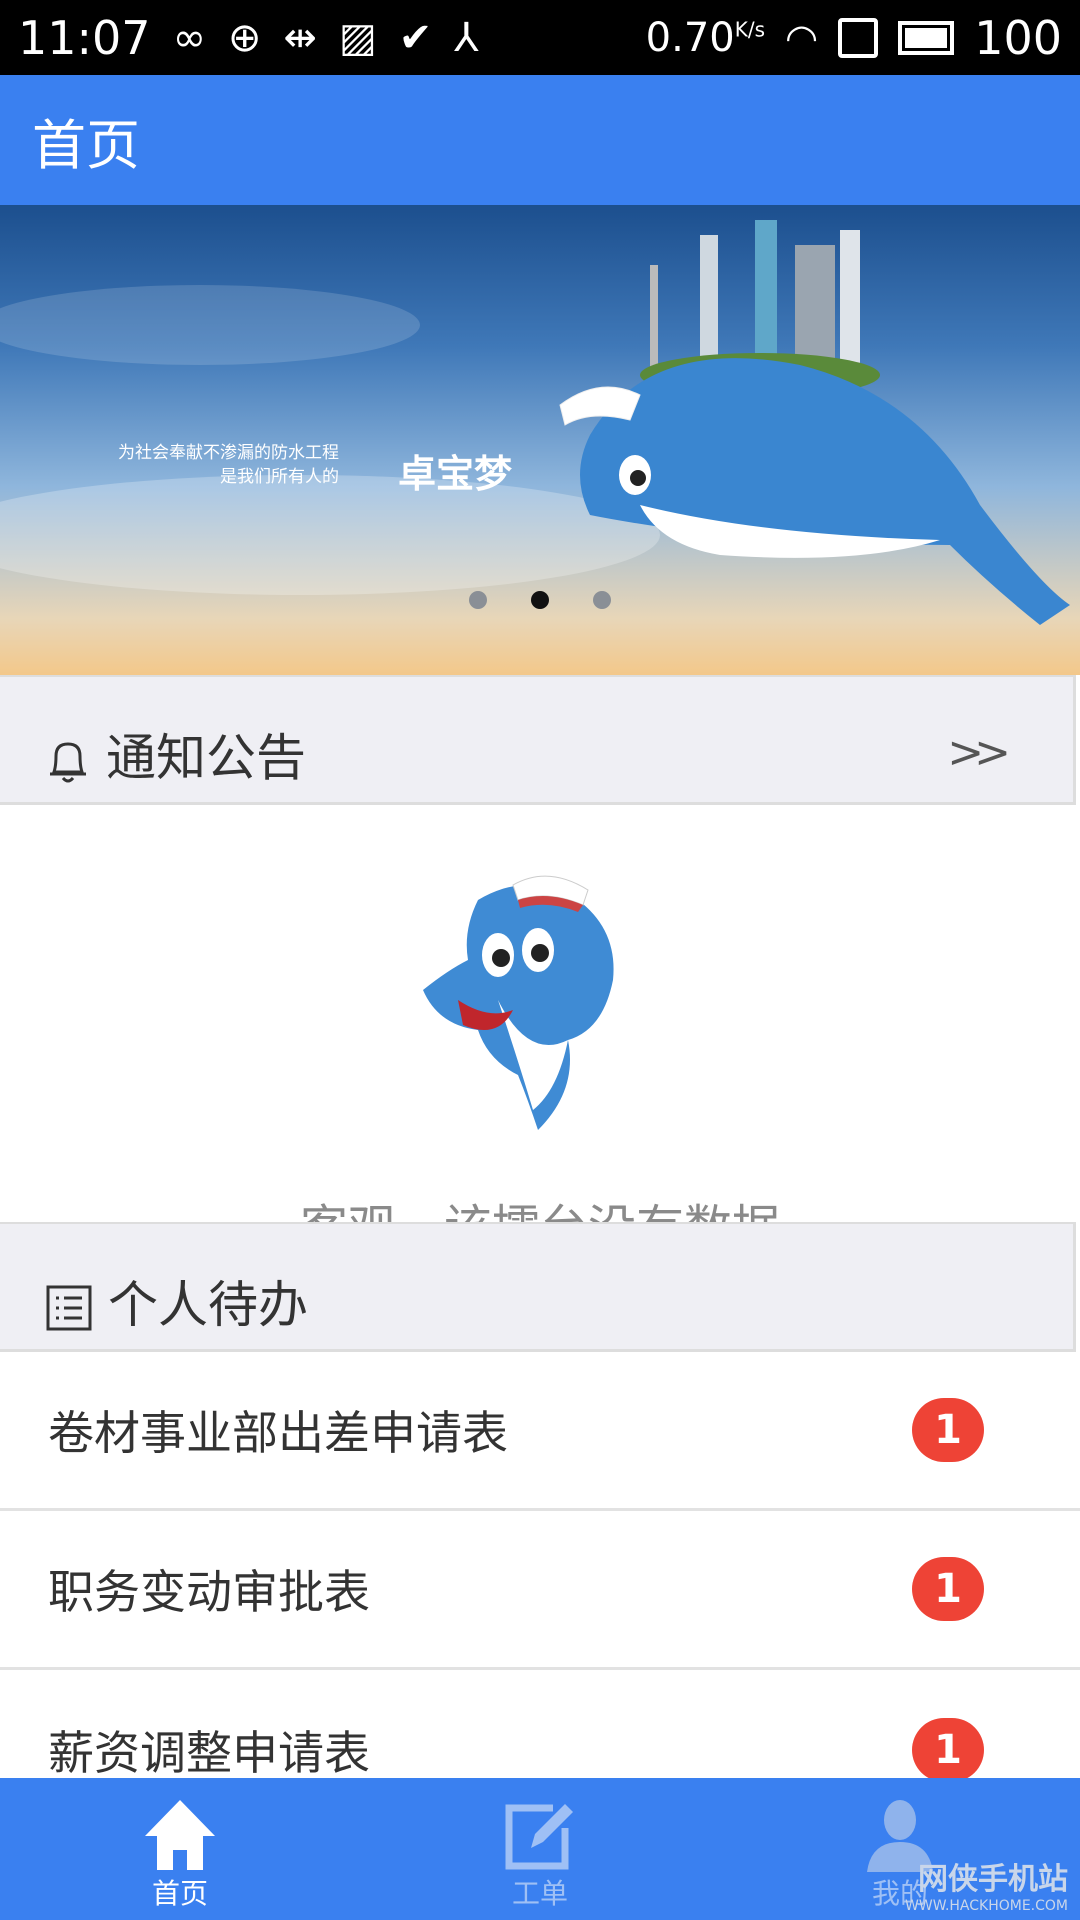  Describe the element at coordinates (208, 1305) in the screenshot. I see `todo-title: 个人待办` at that location.